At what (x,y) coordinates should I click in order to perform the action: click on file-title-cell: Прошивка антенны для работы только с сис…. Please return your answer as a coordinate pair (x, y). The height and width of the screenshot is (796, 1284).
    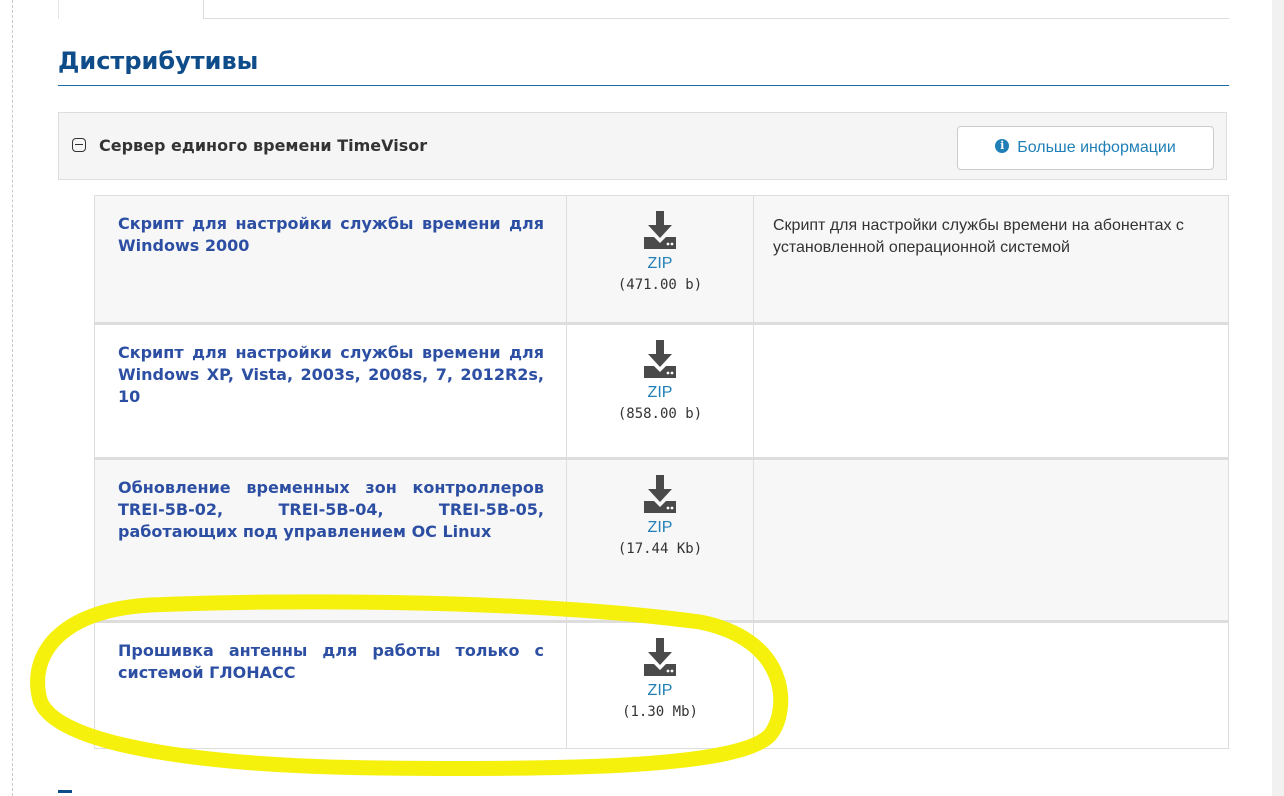
    Looking at the image, I should click on (330, 684).